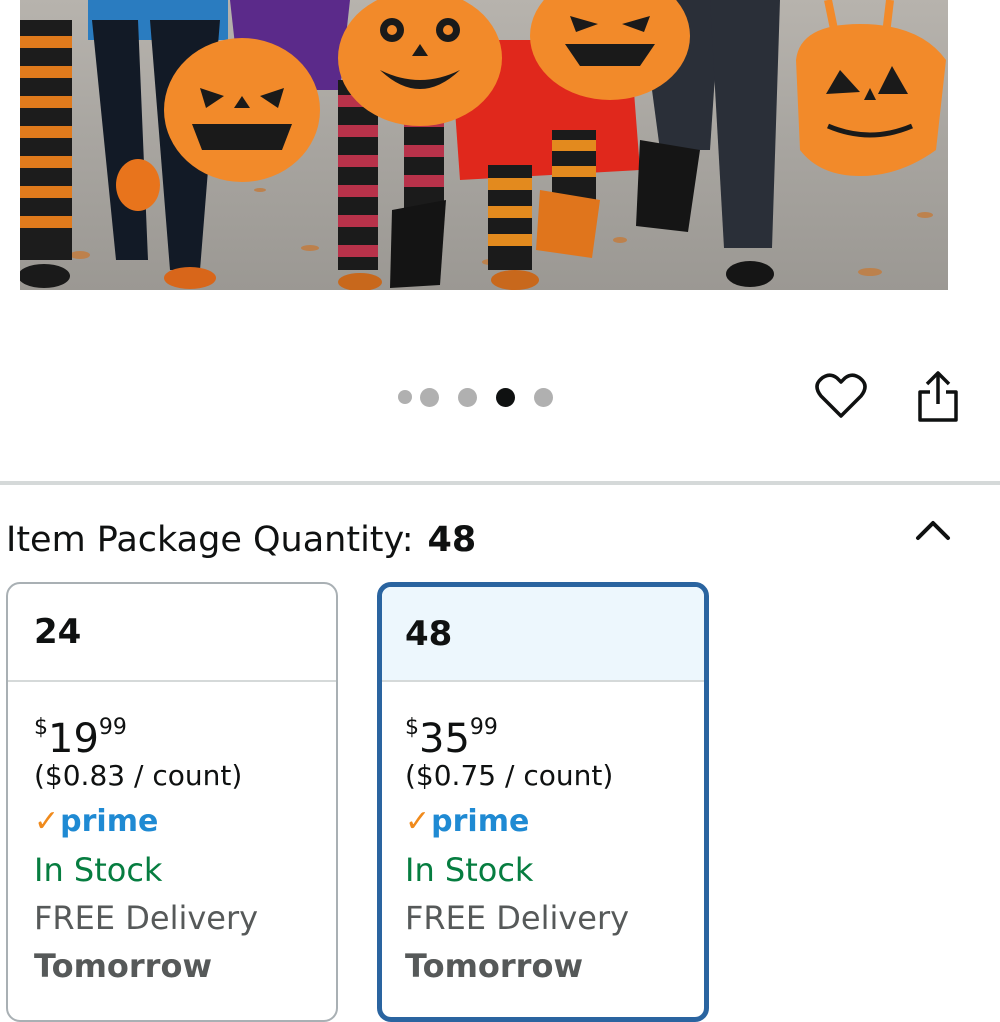 The image size is (1000, 1022). What do you see at coordinates (138, 775) in the screenshot?
I see `unit-price: ($0.83 / count)` at bounding box center [138, 775].